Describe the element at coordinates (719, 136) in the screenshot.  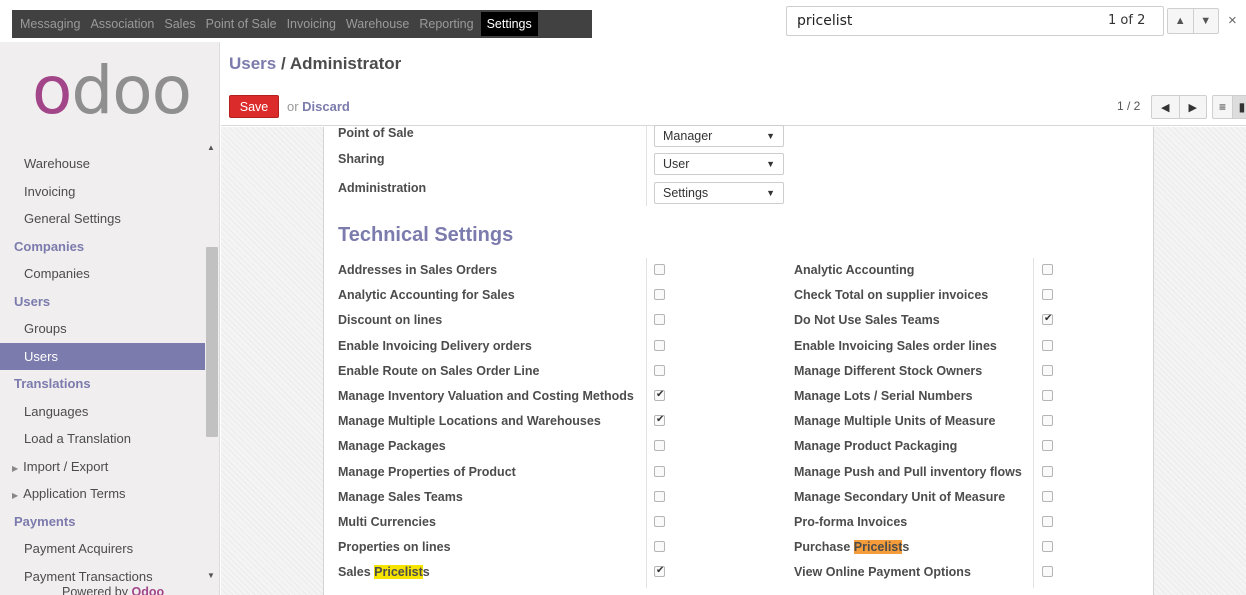
I see `access-select-point-of-sale: Manager ▼` at that location.